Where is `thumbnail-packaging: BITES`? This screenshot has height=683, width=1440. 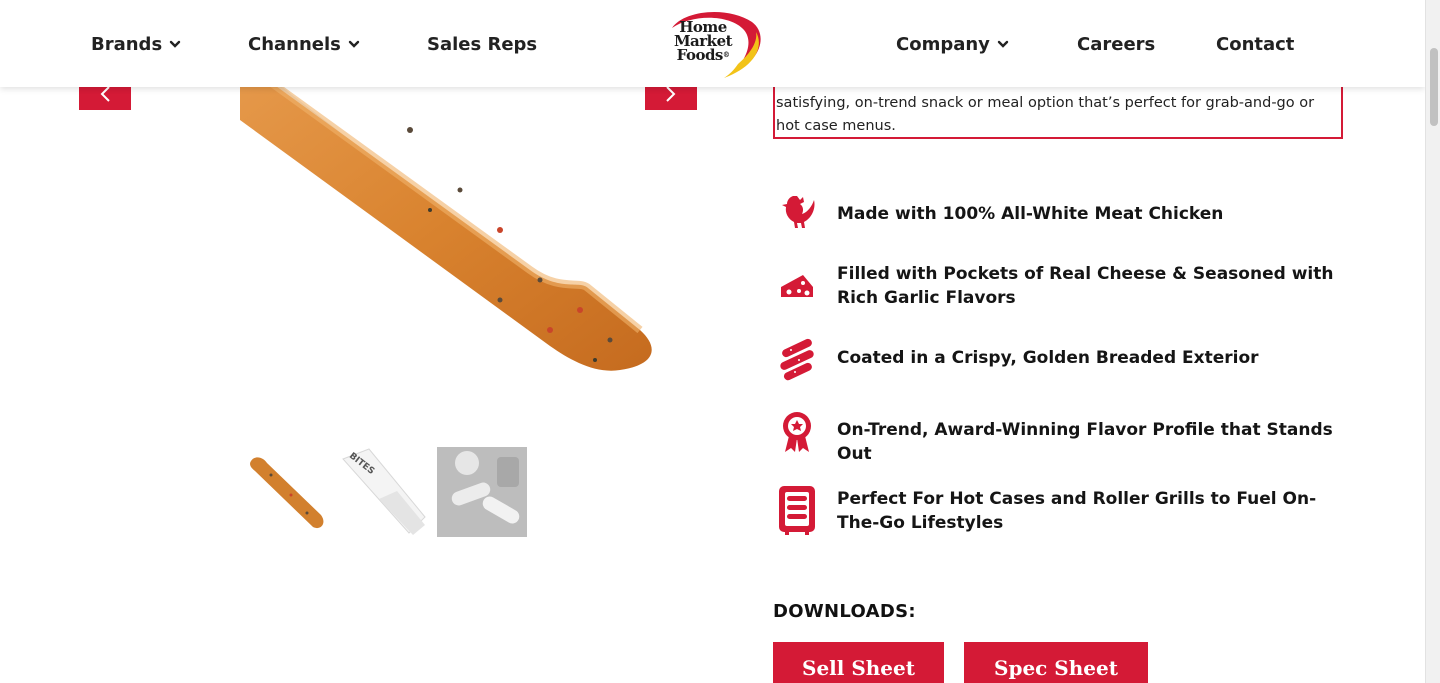
thumbnail-packaging: BITES is located at coordinates (384, 492).